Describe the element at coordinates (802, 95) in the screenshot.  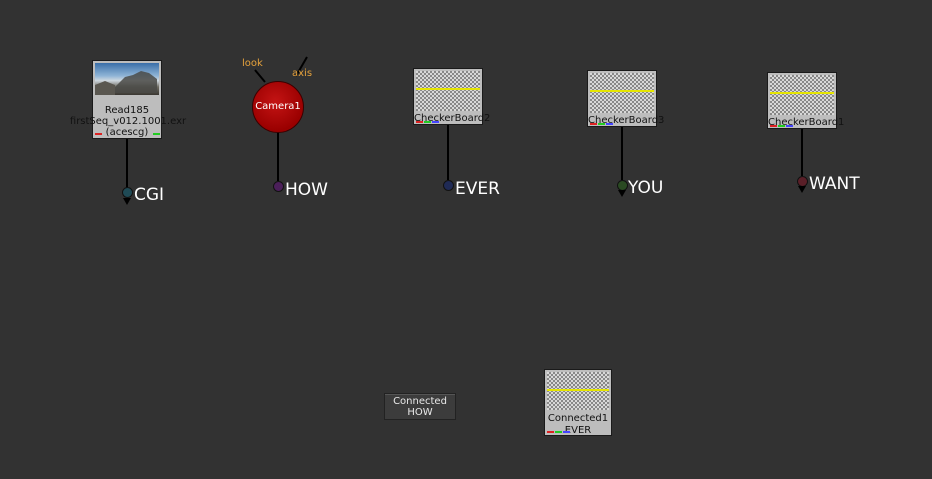
I see `checkerboard1-thumbnail` at that location.